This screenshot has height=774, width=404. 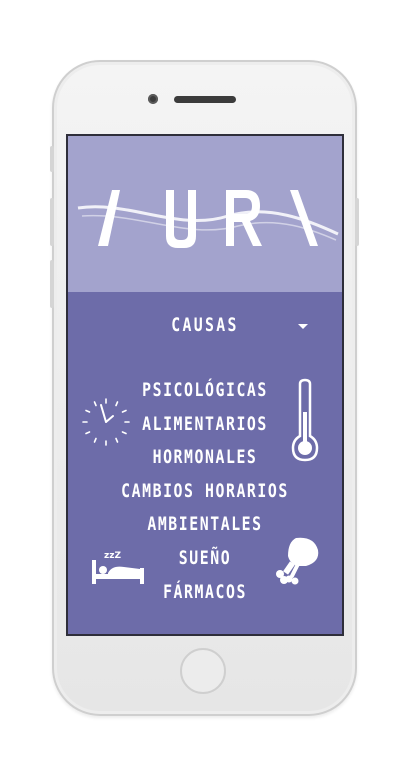 I want to click on sleeping-bed-icon: zzZ, so click(x=118, y=567).